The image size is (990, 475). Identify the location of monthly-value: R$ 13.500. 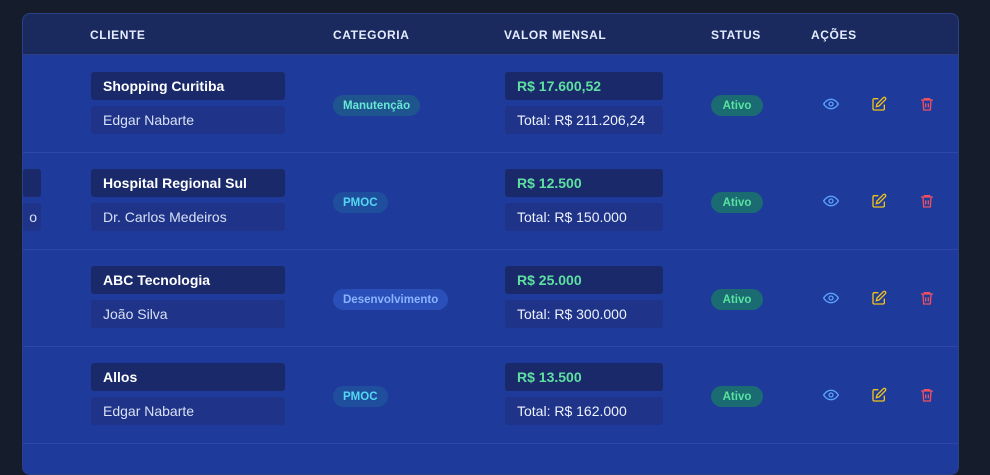
(584, 377).